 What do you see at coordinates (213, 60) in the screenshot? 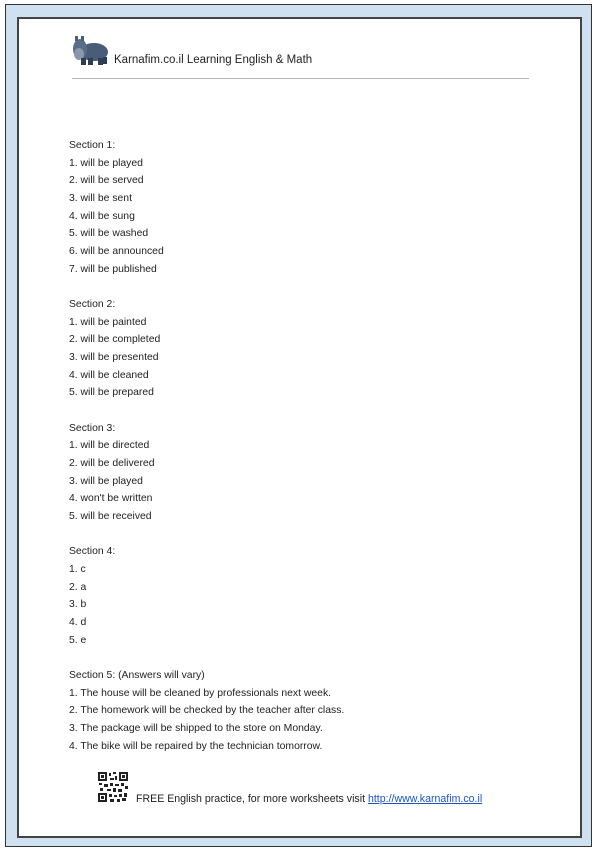
I see `header-title: Karnafim.co.il Learning English & Math` at bounding box center [213, 60].